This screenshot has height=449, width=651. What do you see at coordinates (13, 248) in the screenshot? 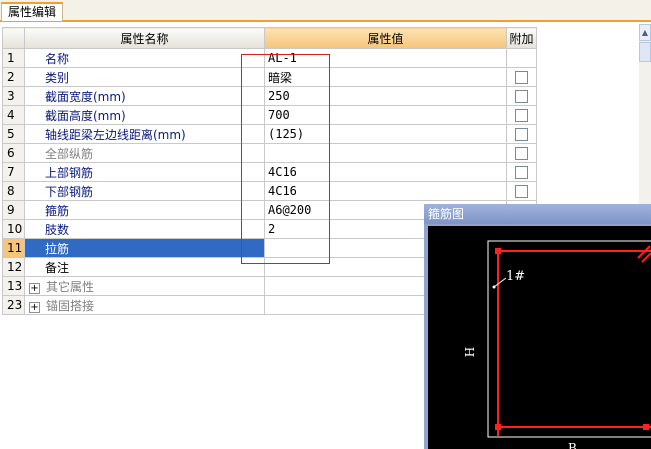
I see `row-number: 11` at bounding box center [13, 248].